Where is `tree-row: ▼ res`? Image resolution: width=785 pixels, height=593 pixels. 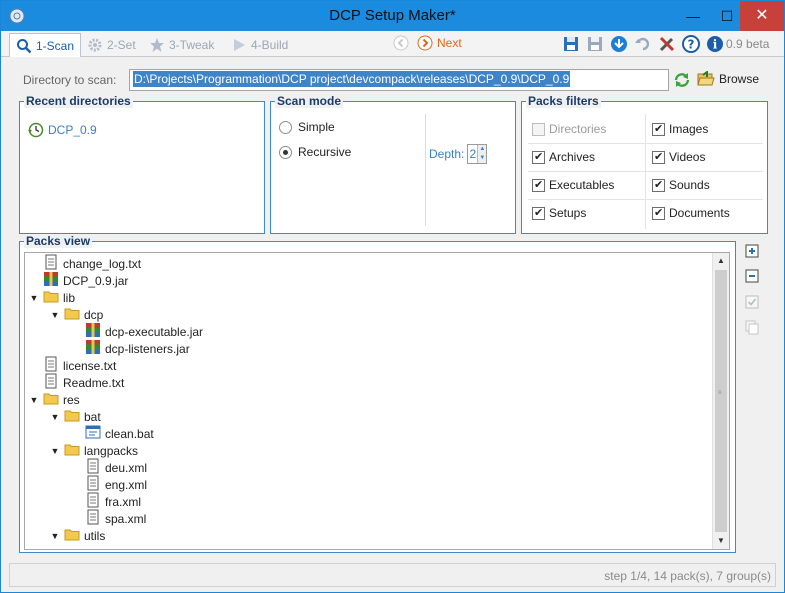
tree-row: ▼ res is located at coordinates (54, 399).